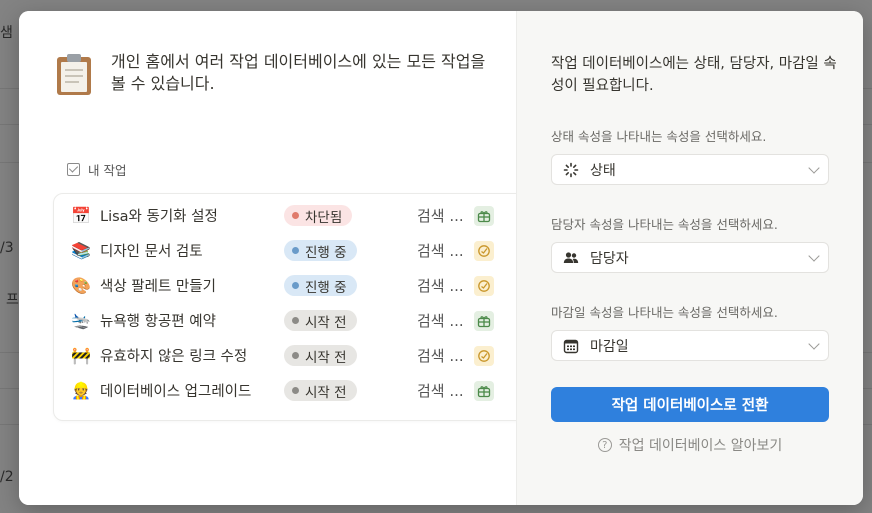 This screenshot has height=513, width=872. I want to click on my-tasks-header: 내 작업, so click(96, 169).